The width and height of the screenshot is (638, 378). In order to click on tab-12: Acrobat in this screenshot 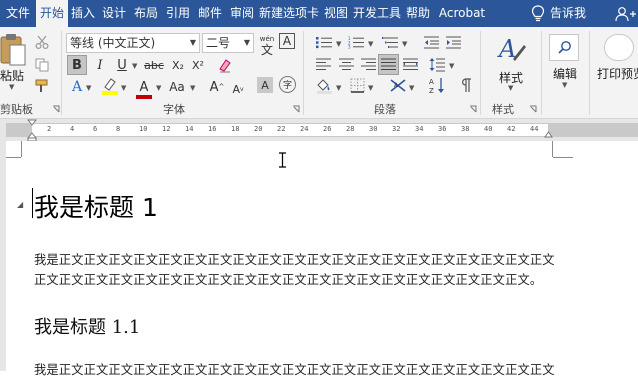, I will do `click(462, 13)`.